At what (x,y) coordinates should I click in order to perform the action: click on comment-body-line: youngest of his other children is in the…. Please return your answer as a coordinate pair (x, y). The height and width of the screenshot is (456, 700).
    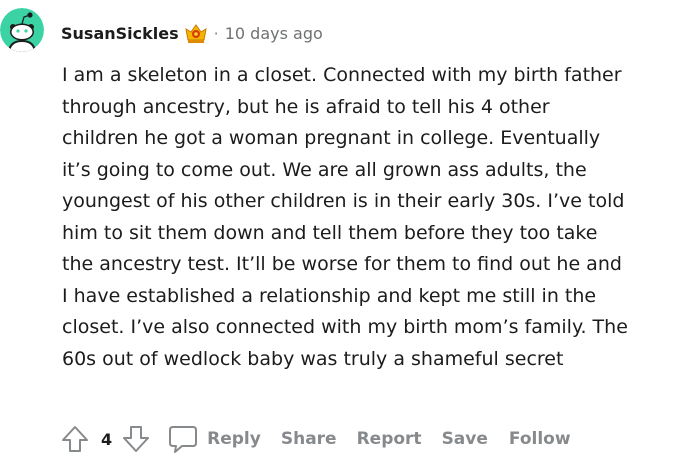
    Looking at the image, I should click on (343, 201).